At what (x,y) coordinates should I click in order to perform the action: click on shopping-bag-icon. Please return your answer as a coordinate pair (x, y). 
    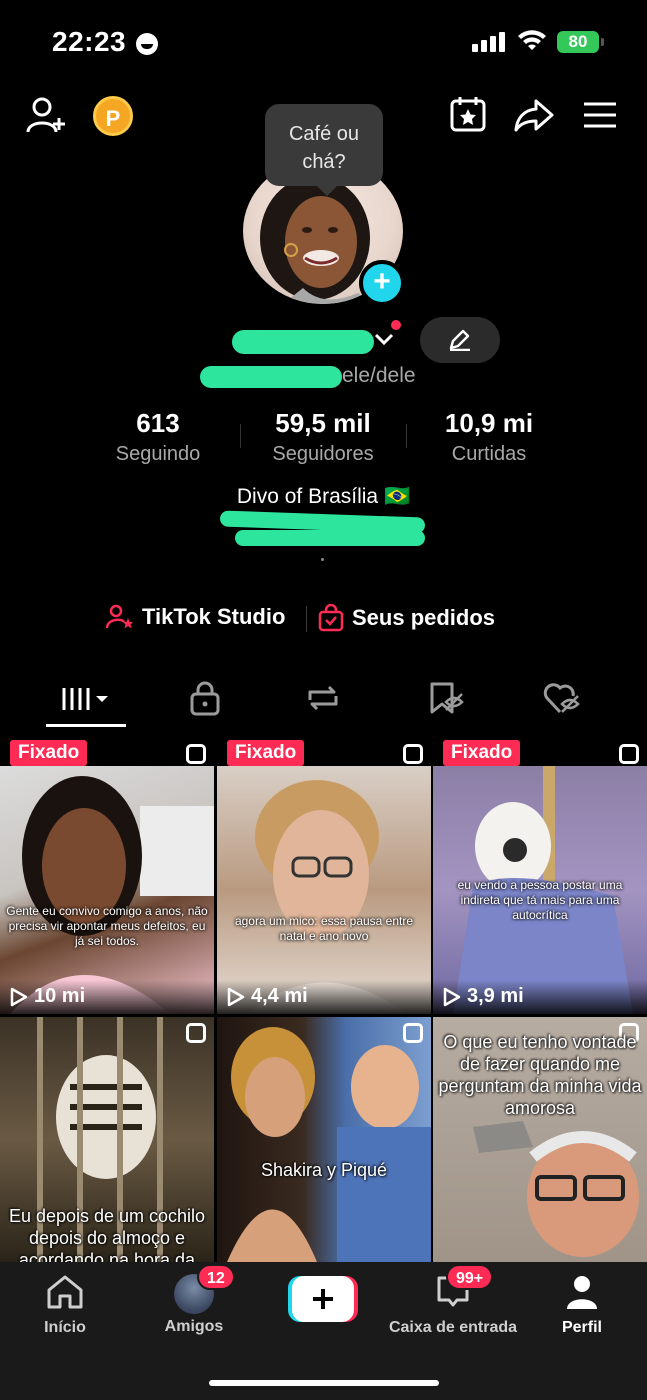
    Looking at the image, I should click on (331, 618).